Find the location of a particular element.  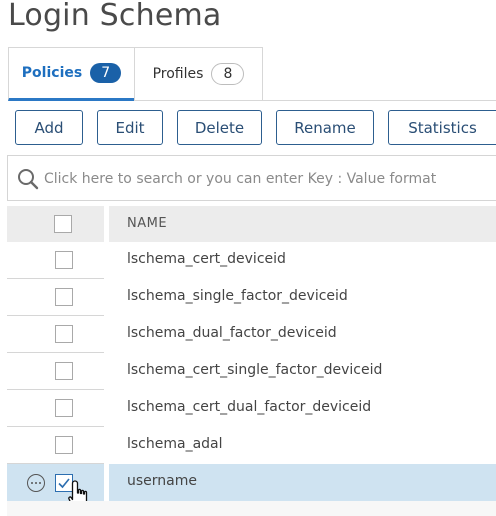

profiles-count-badge: 8 is located at coordinates (228, 74).